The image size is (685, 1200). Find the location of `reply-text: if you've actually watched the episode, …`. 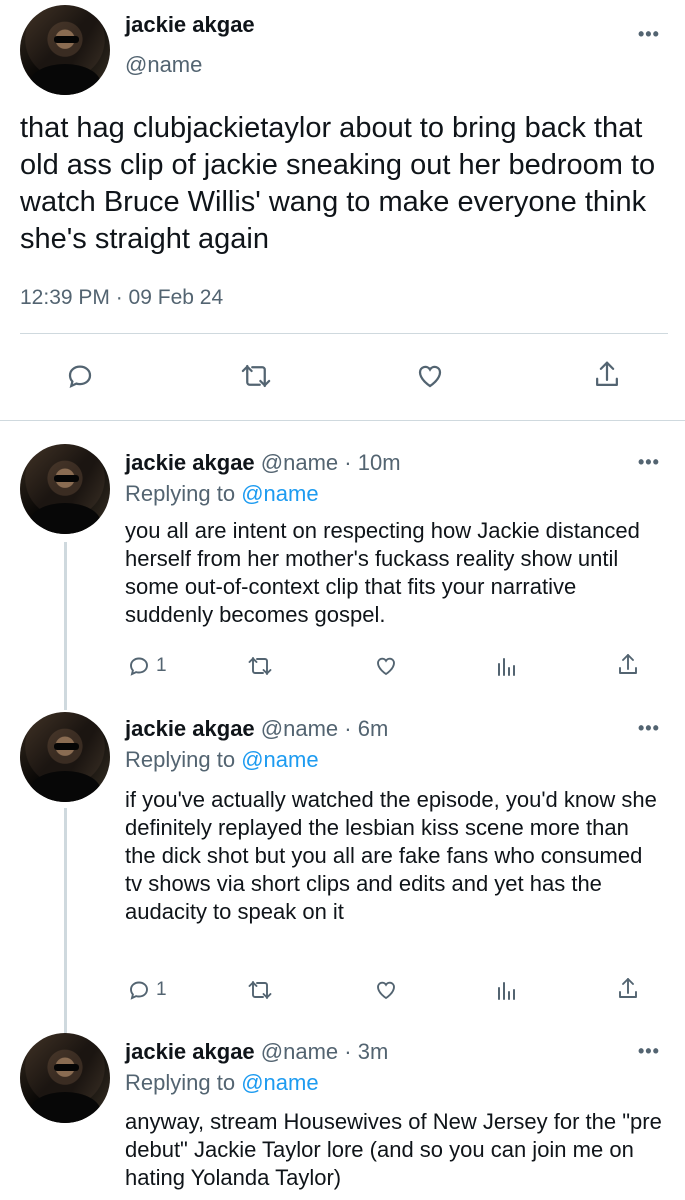

reply-text: if you've actually watched the episode, … is located at coordinates (391, 855).